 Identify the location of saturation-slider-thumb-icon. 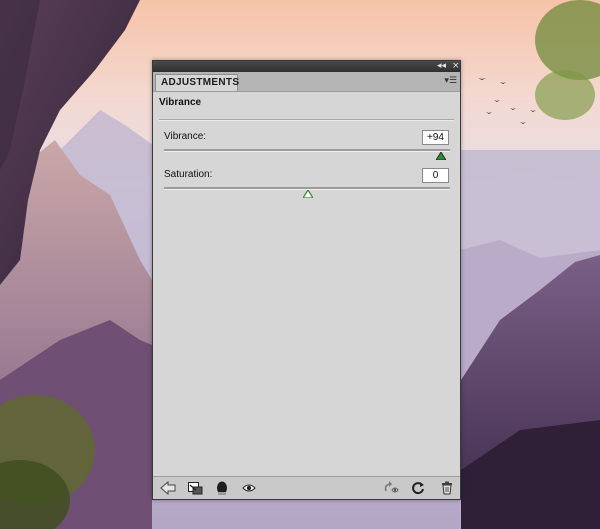
(308, 194).